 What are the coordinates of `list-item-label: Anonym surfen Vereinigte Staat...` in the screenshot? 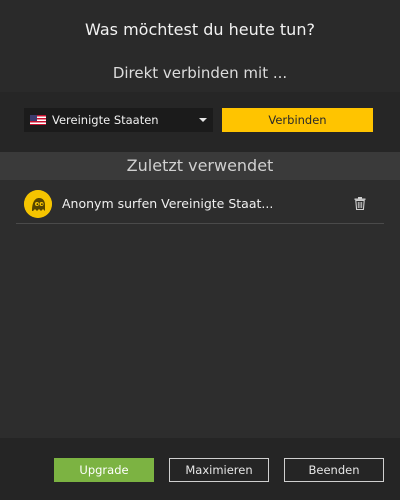 It's located at (168, 203).